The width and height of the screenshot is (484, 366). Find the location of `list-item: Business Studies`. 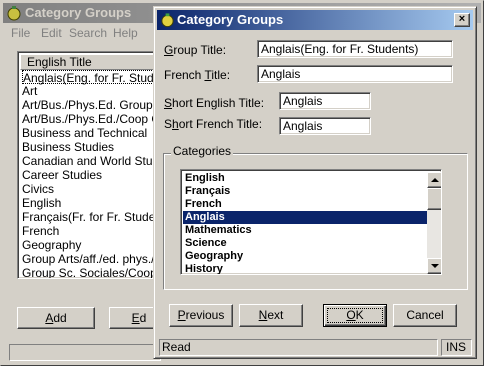

list-item: Business Studies is located at coordinates (94, 147).